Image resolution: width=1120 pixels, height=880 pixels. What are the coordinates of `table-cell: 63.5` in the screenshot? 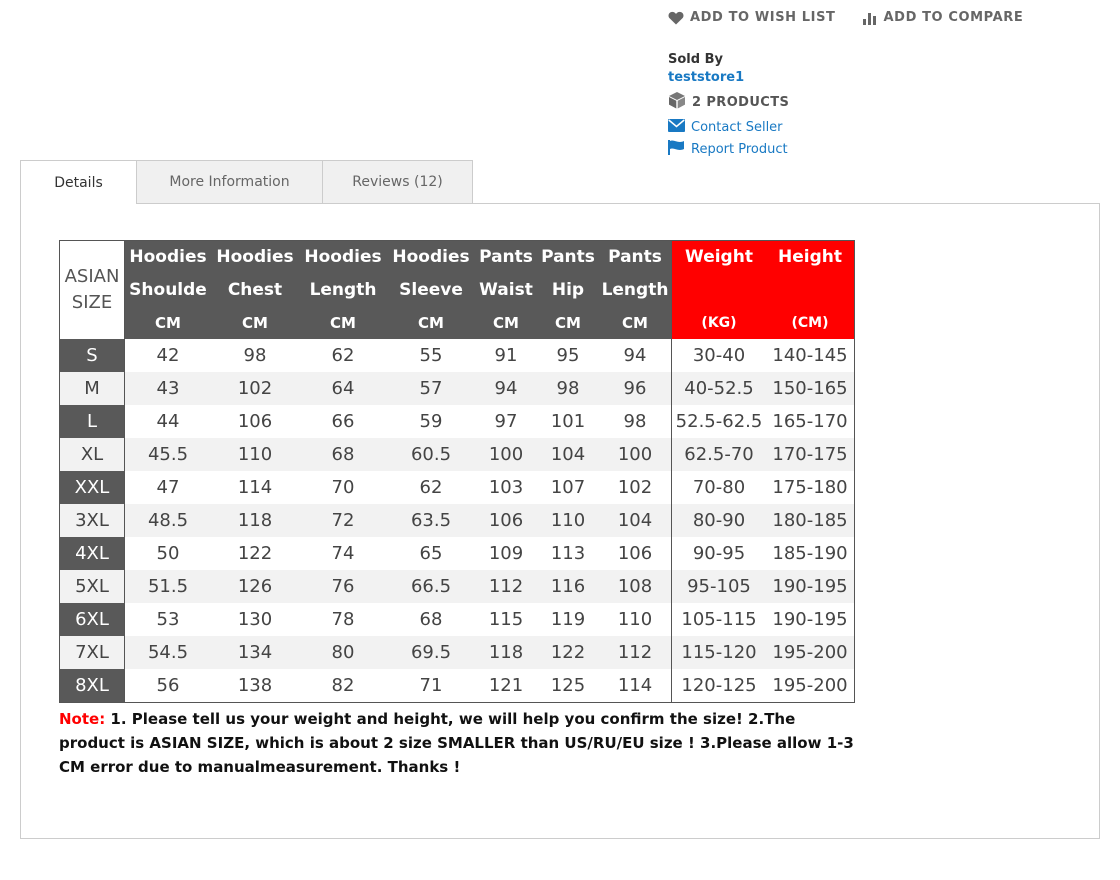 It's located at (431, 520).